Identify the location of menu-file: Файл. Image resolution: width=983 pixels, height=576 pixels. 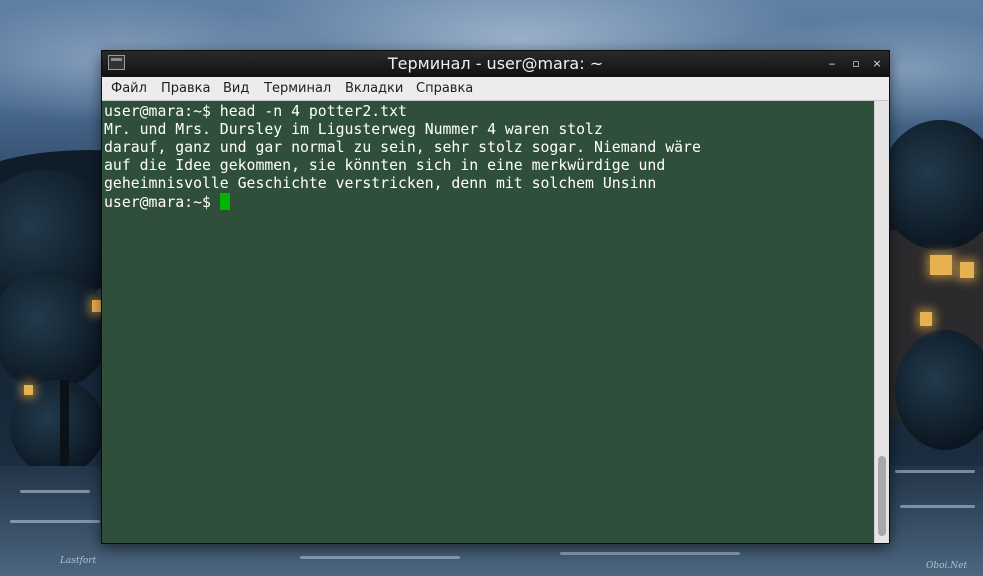
(129, 89).